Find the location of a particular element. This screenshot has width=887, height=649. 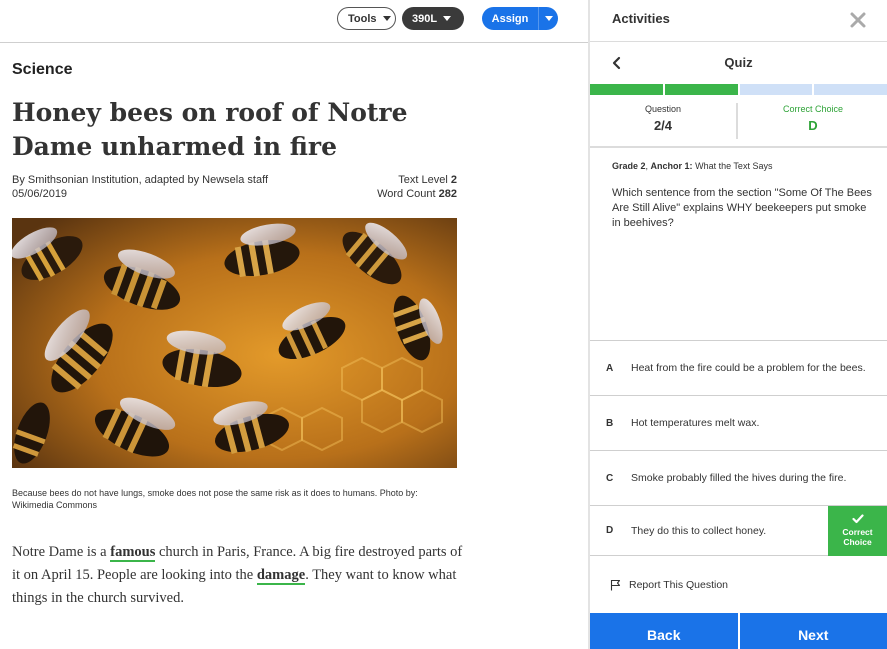

text-level-label: Text Level is located at coordinates (423, 180).